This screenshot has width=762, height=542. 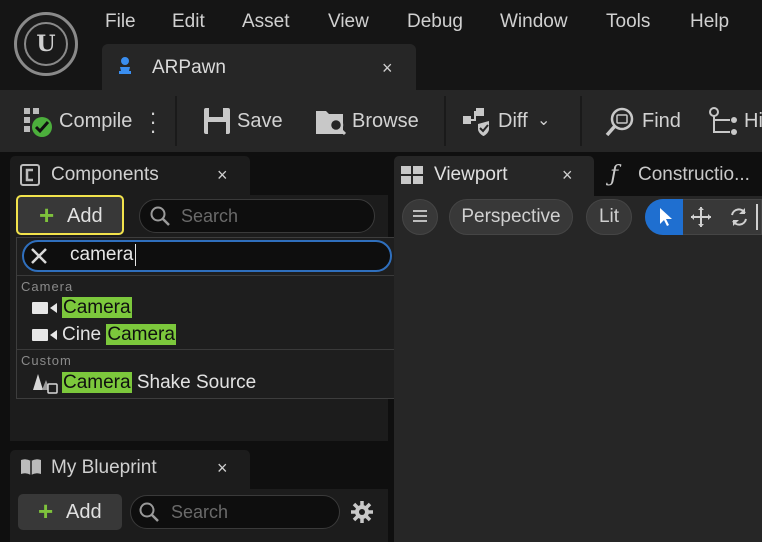 I want to click on dropdown-category-camera: Camera, so click(x=47, y=286).